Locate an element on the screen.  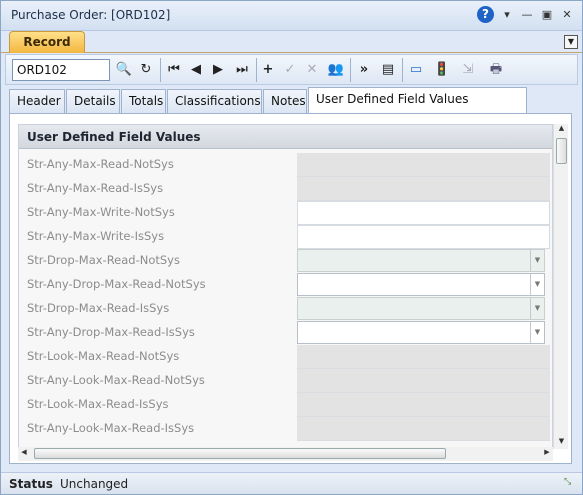
scroll-down-icon: ▼ is located at coordinates (561, 443).